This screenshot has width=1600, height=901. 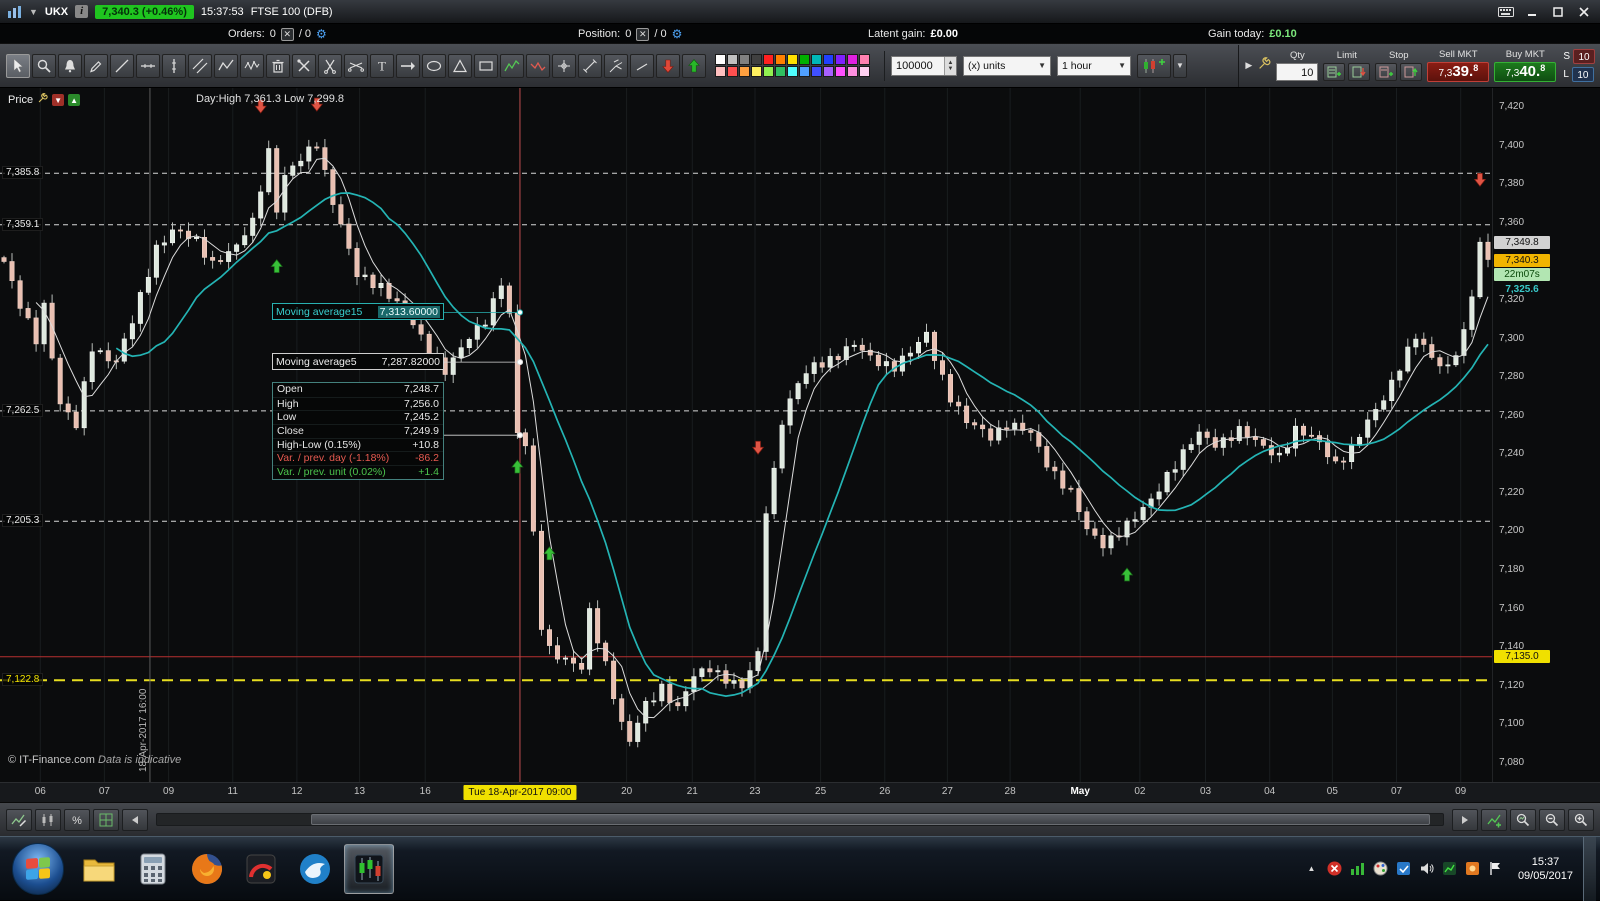 What do you see at coordinates (77, 819) in the screenshot?
I see `values-button: %` at bounding box center [77, 819].